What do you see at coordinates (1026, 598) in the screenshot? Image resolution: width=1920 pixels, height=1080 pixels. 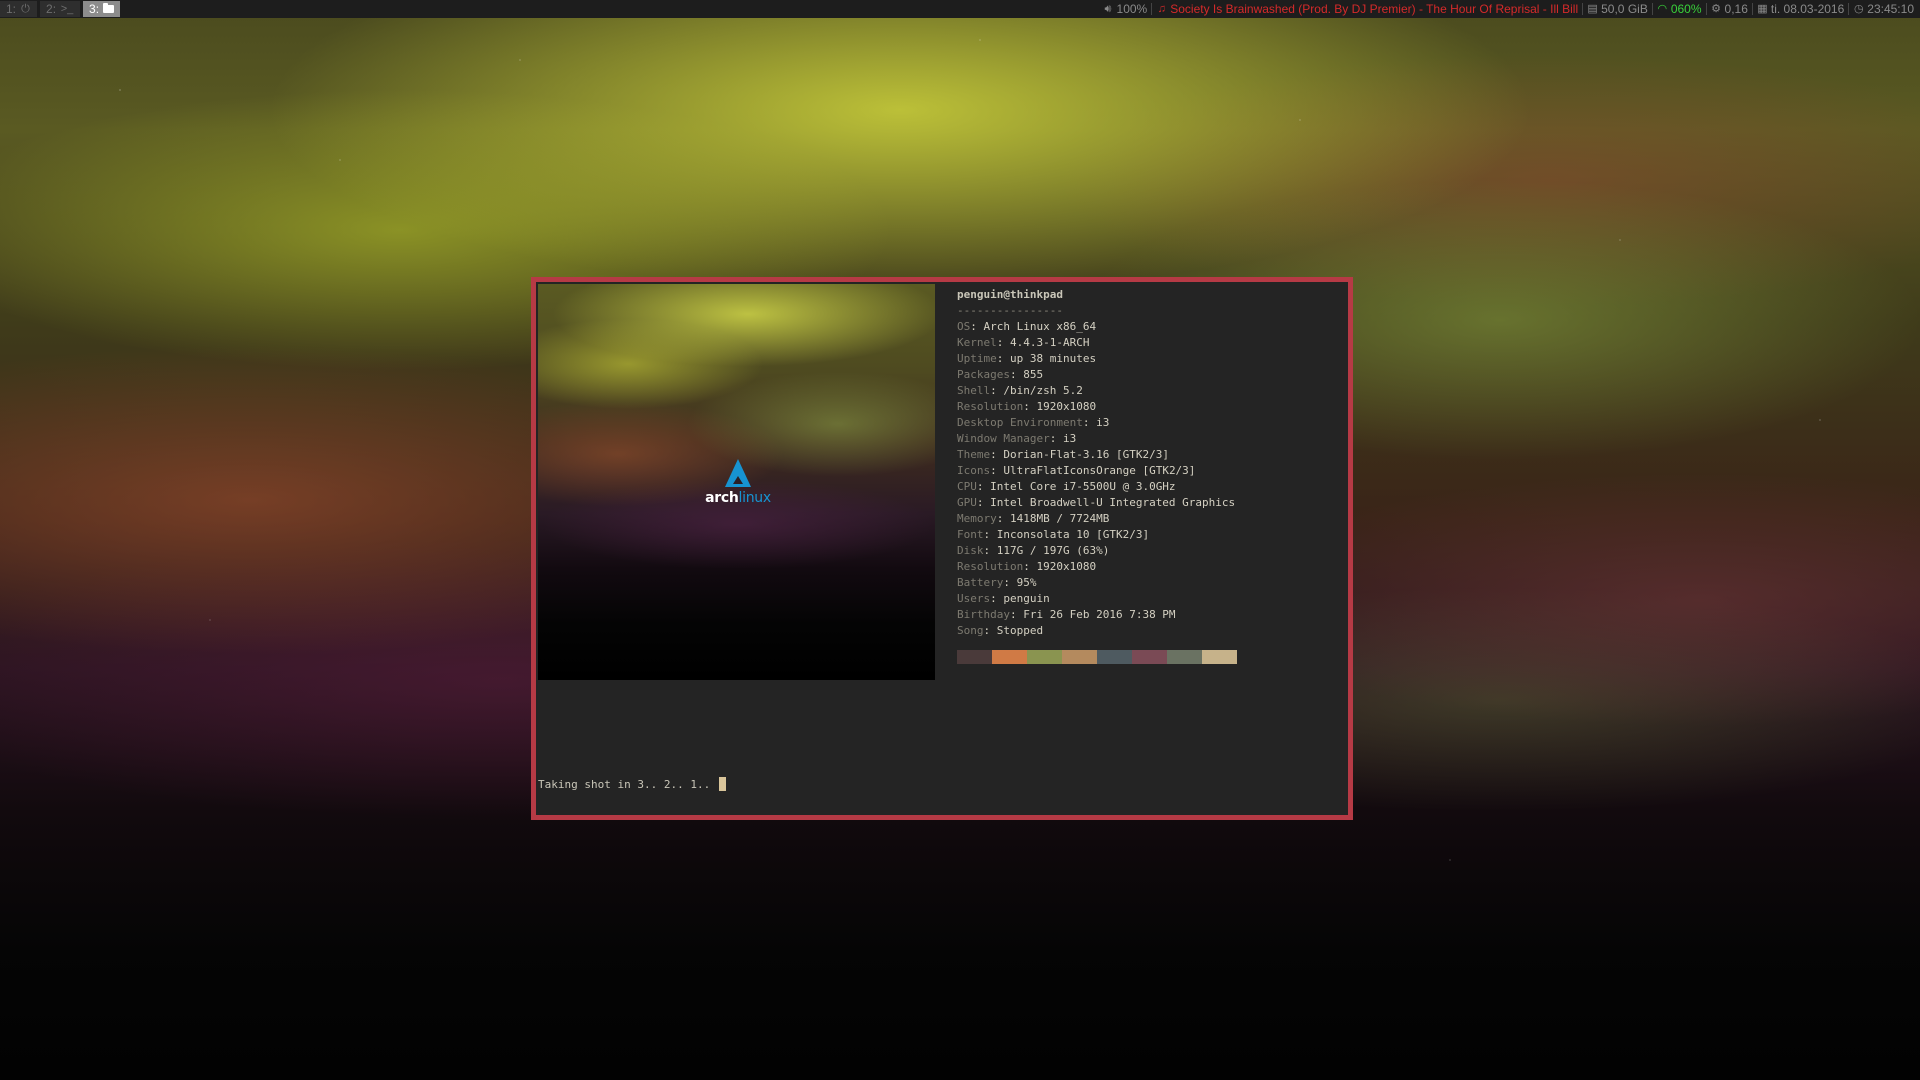 I see `info-value: penguin` at bounding box center [1026, 598].